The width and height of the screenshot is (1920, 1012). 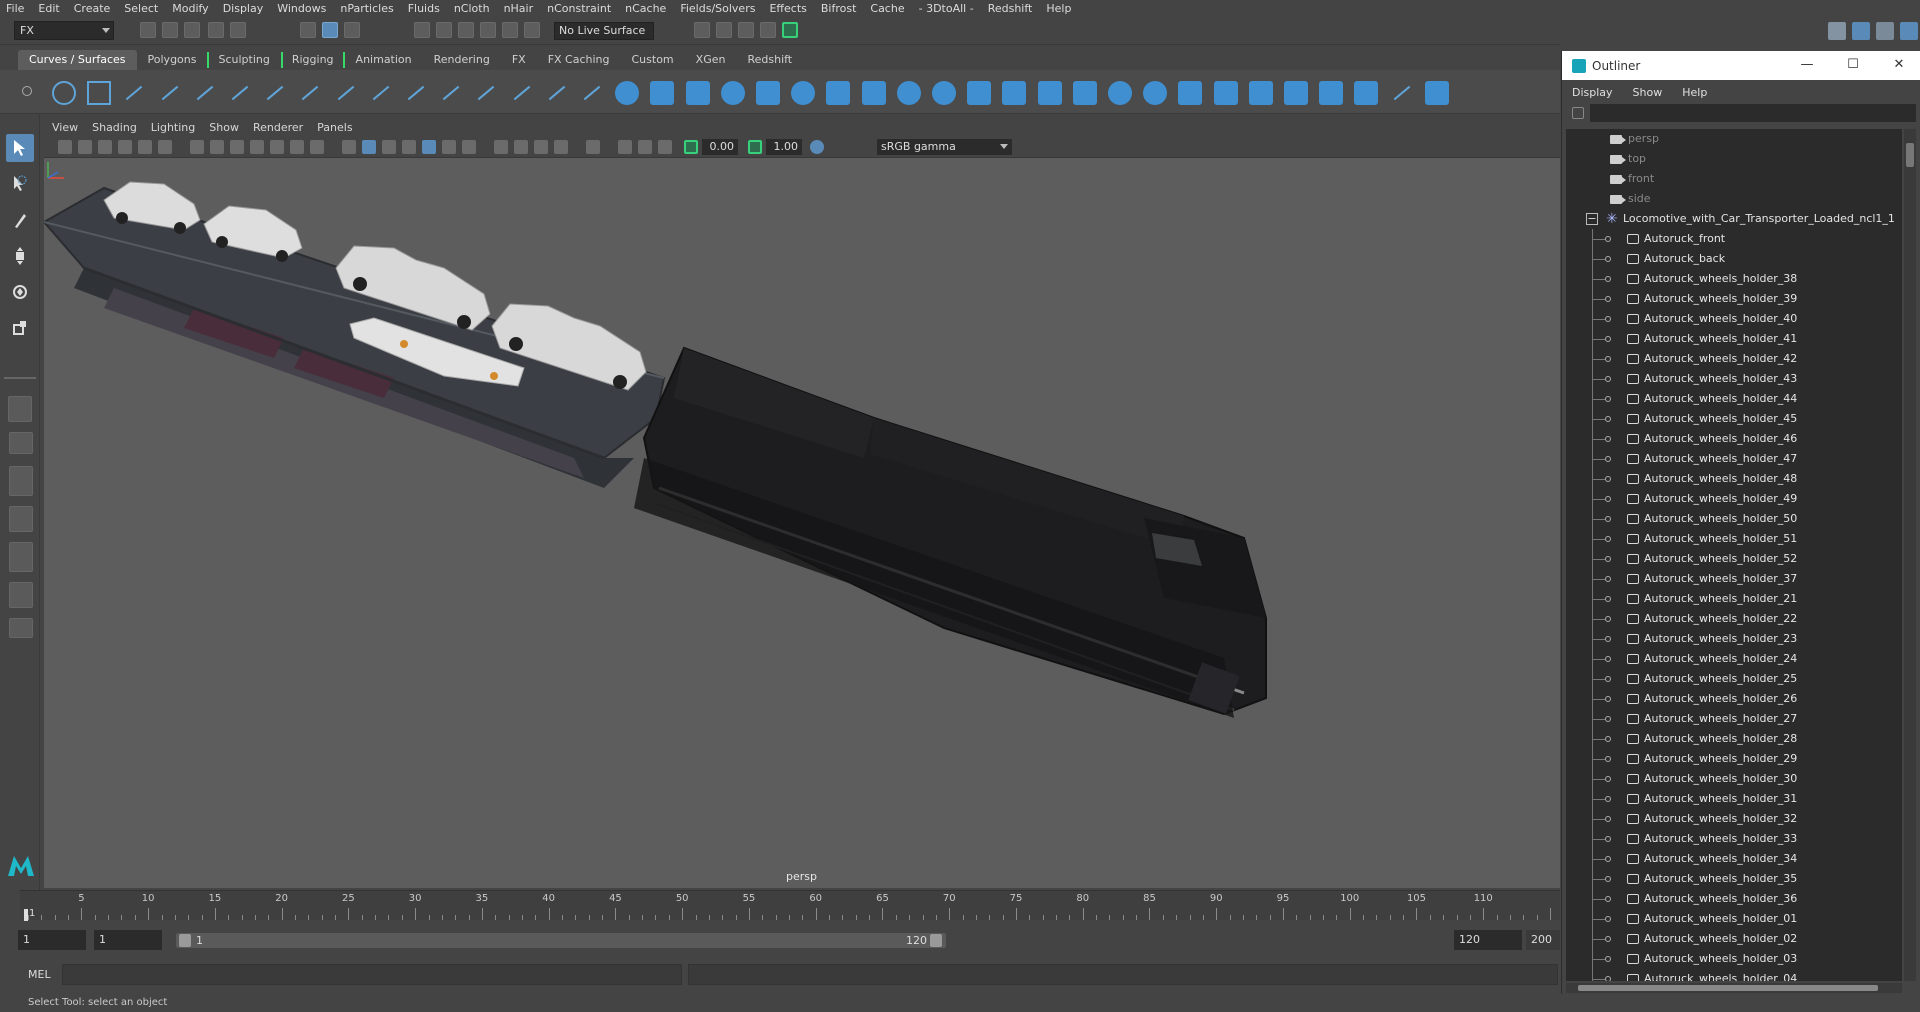 What do you see at coordinates (205, 93) in the screenshot?
I see `pencil-curve-icon` at bounding box center [205, 93].